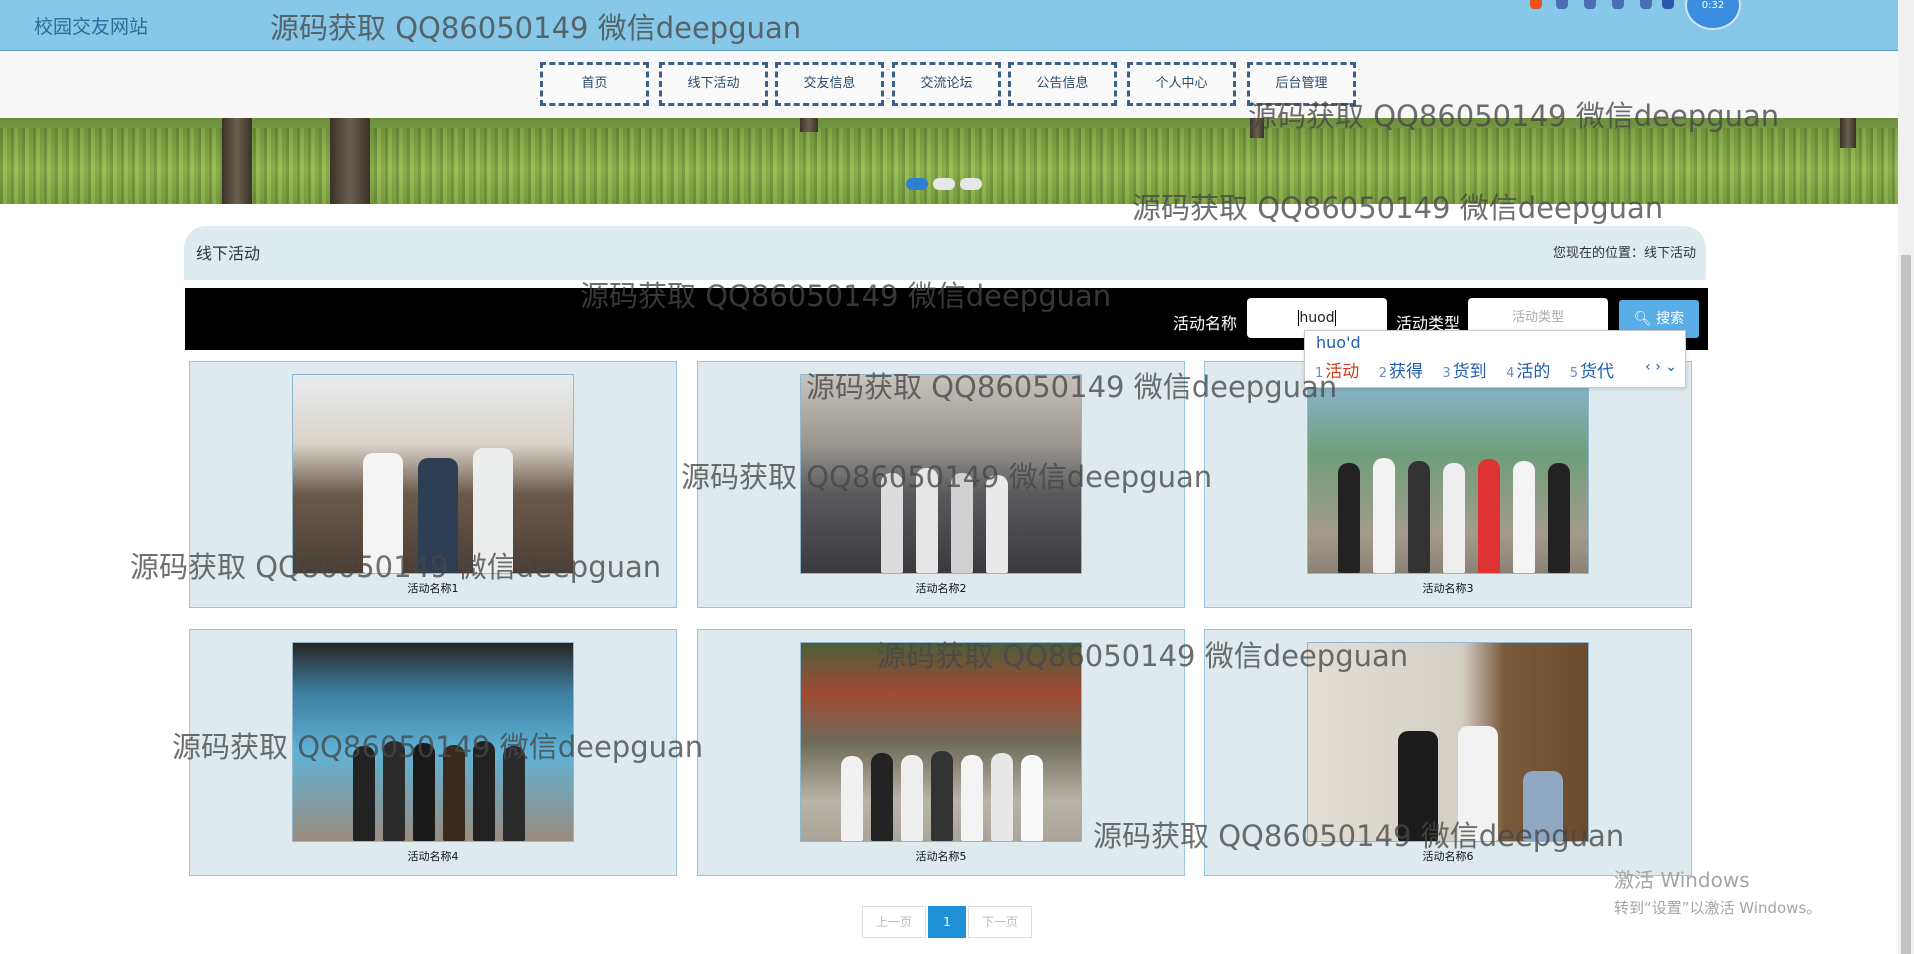 The image size is (1914, 954). What do you see at coordinates (946, 84) in the screenshot?
I see `nav-forum: 交流论坛` at bounding box center [946, 84].